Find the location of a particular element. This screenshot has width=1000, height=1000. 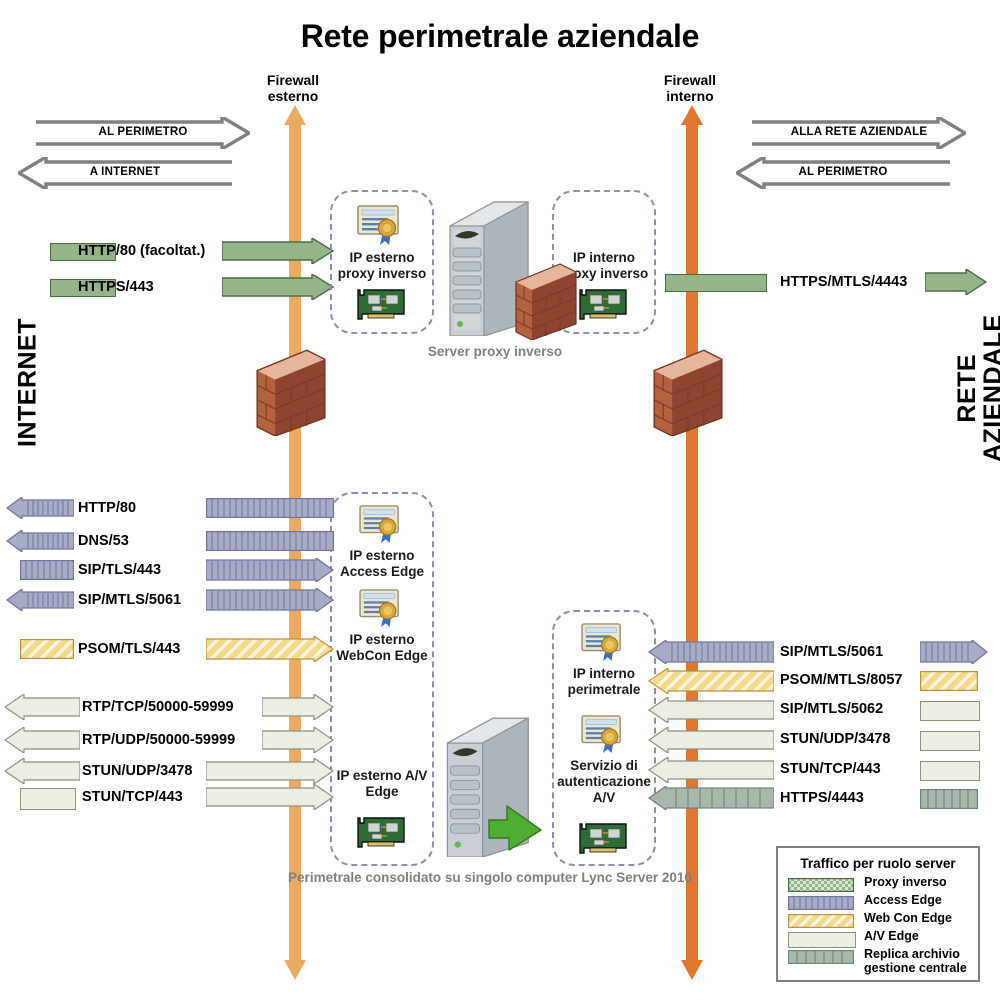

legend-item-access-edge: Access Edge is located at coordinates (879, 902).